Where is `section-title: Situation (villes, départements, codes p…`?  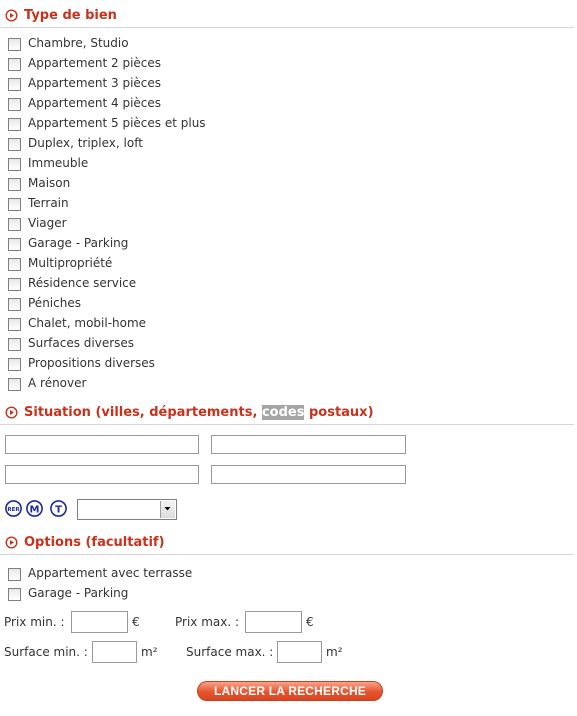
section-title: Situation (villes, départements, codes p… is located at coordinates (199, 412).